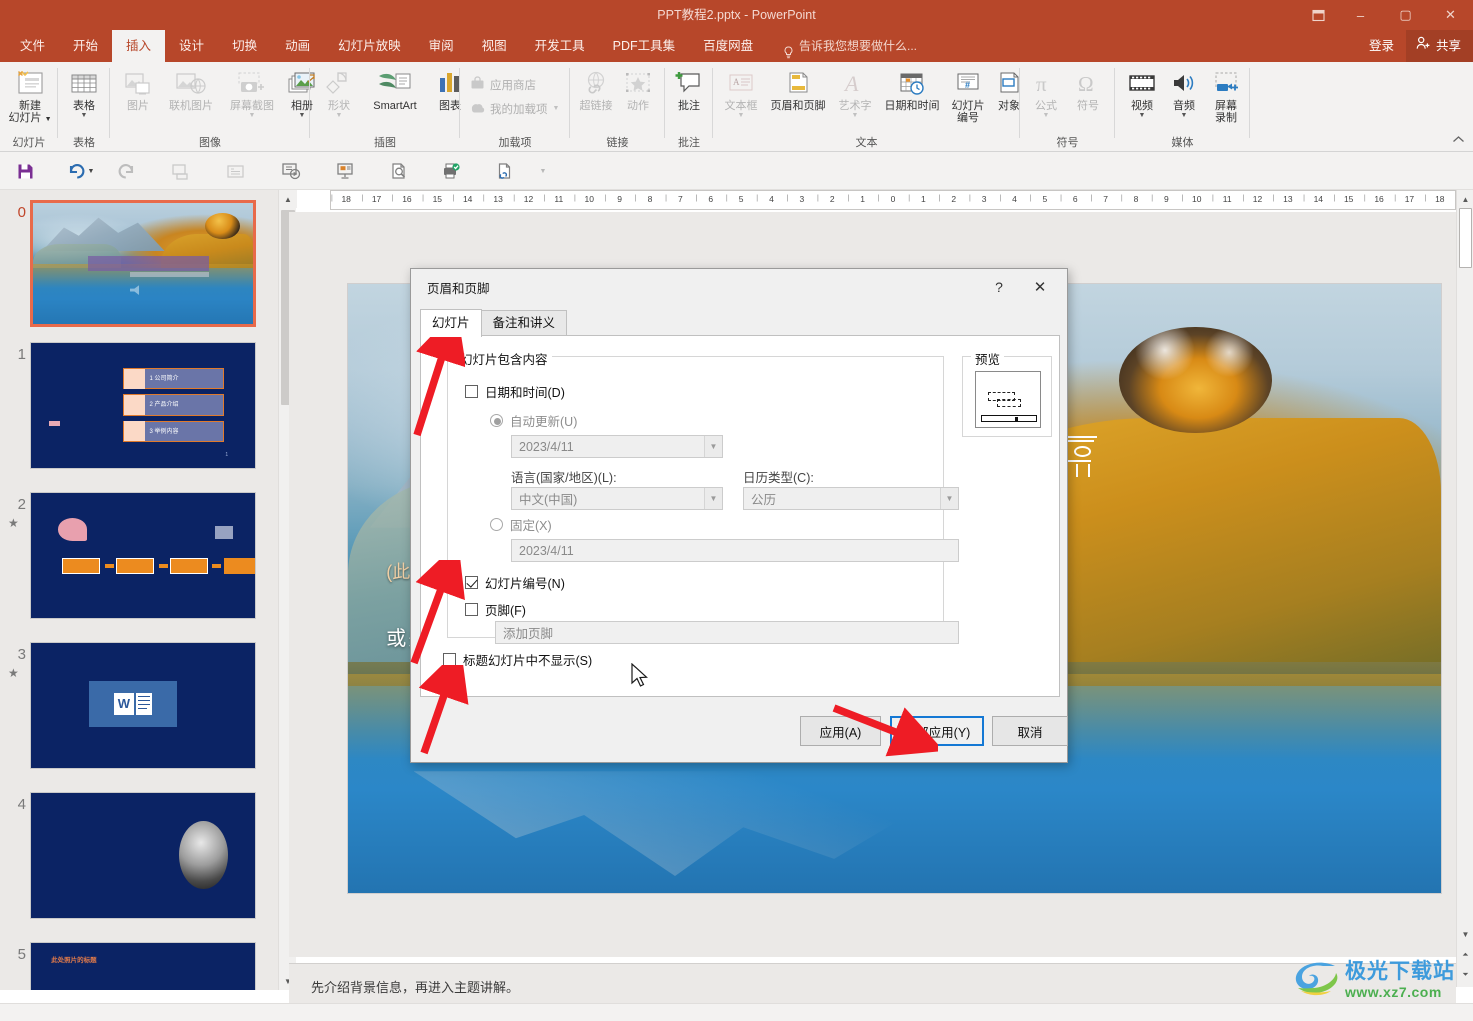 This screenshot has height=1021, width=1473. I want to click on tab-baidu-netdisk: 百度网盘, so click(728, 46).